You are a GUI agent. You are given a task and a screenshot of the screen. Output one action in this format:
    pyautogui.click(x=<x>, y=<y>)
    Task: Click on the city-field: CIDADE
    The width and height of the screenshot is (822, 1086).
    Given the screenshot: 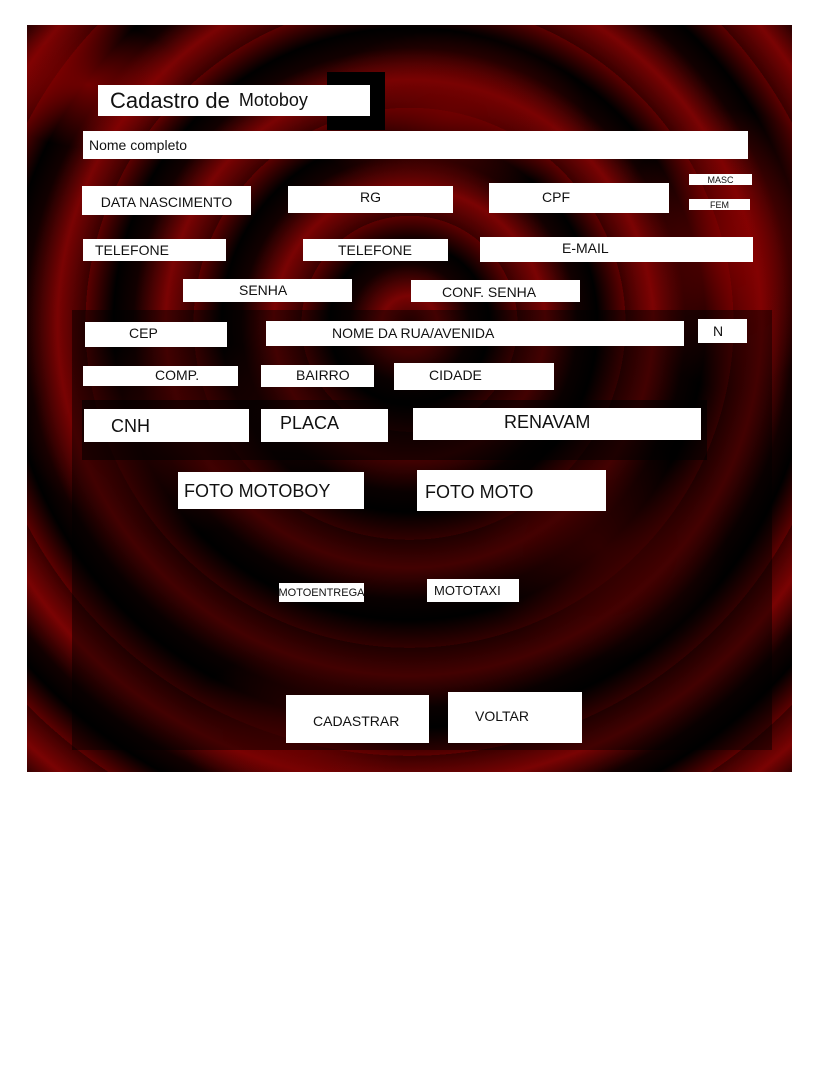 What is the action you would take?
    pyautogui.click(x=474, y=376)
    